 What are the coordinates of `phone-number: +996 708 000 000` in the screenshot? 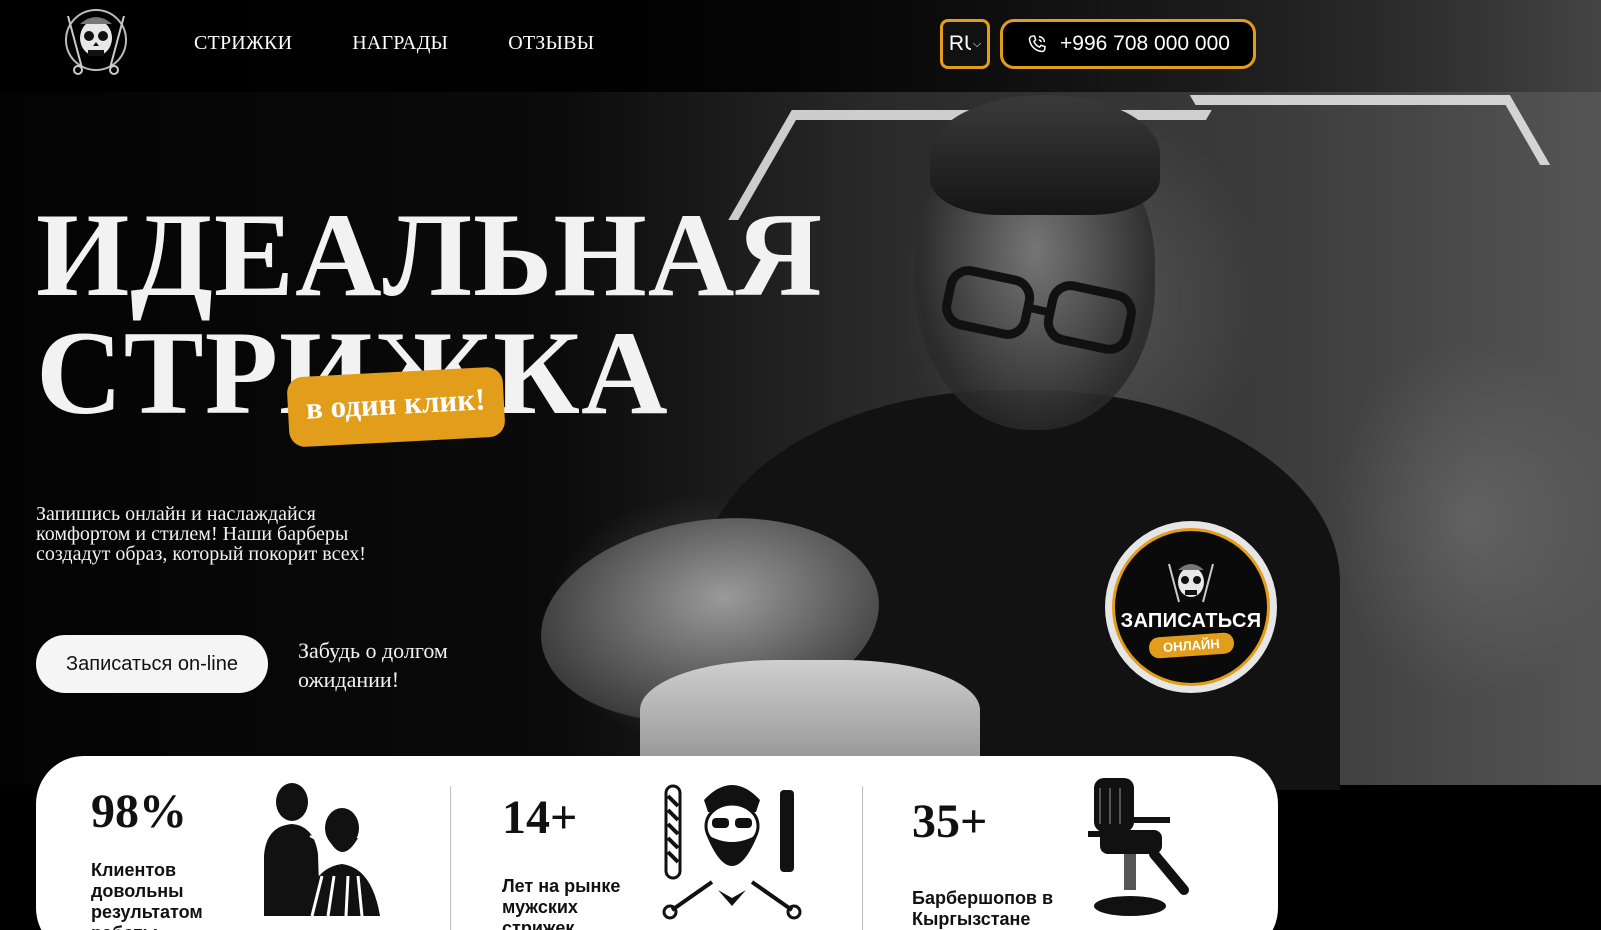 It's located at (1145, 43).